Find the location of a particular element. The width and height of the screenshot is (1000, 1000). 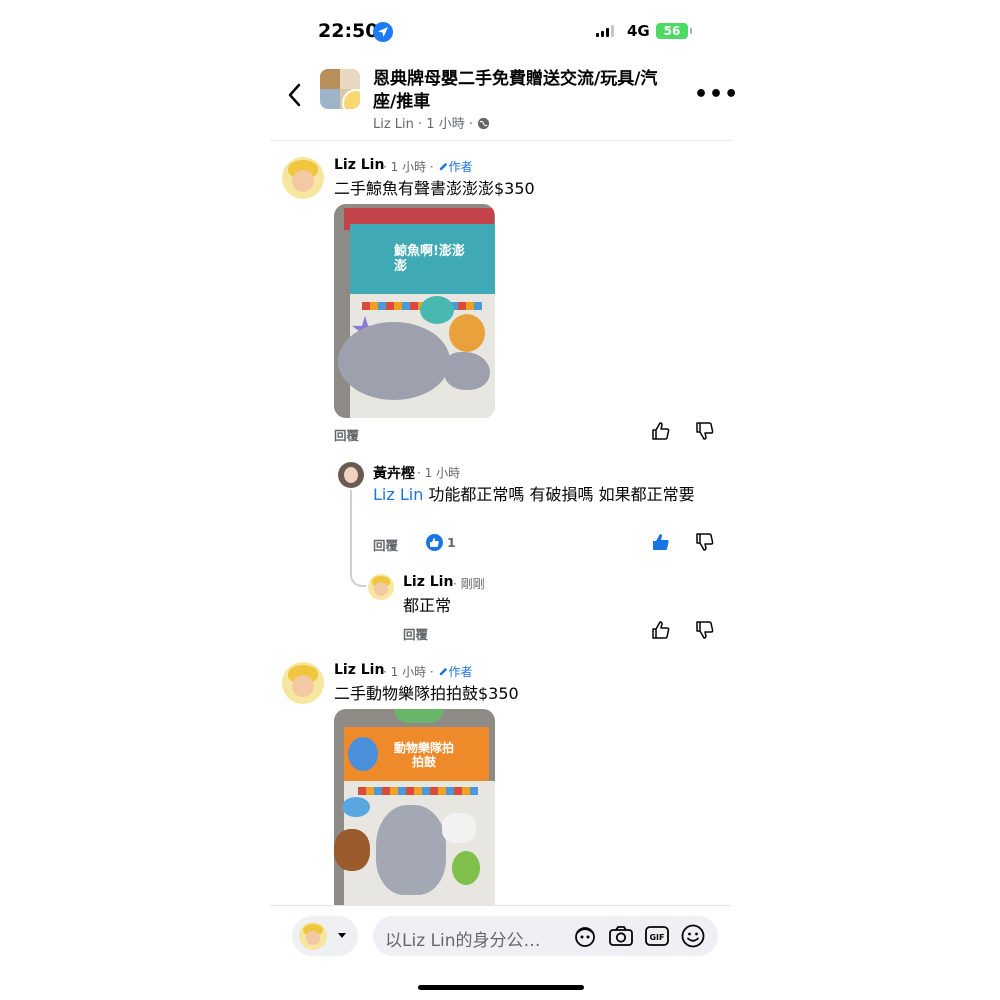

group-title: 恩典牌母嬰二手免費贈送交流/玩具/汽座/推車 is located at coordinates (523, 91).